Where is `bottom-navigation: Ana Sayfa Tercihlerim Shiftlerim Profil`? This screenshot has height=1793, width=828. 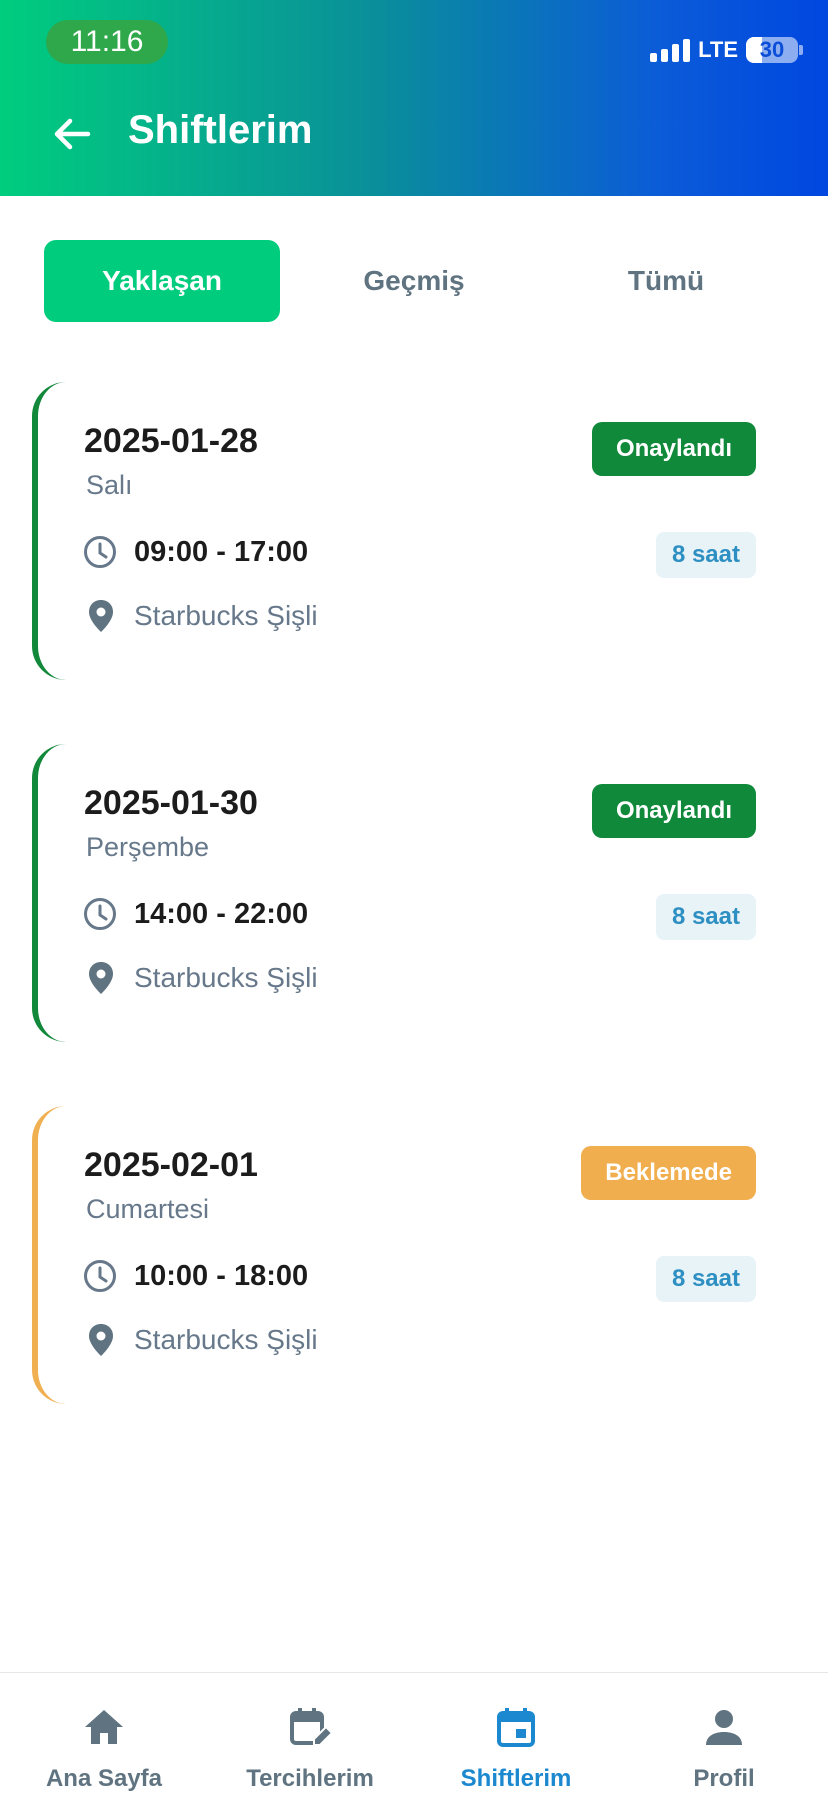
bottom-navigation: Ana Sayfa Tercihlerim Shiftlerim Profil is located at coordinates (414, 1732).